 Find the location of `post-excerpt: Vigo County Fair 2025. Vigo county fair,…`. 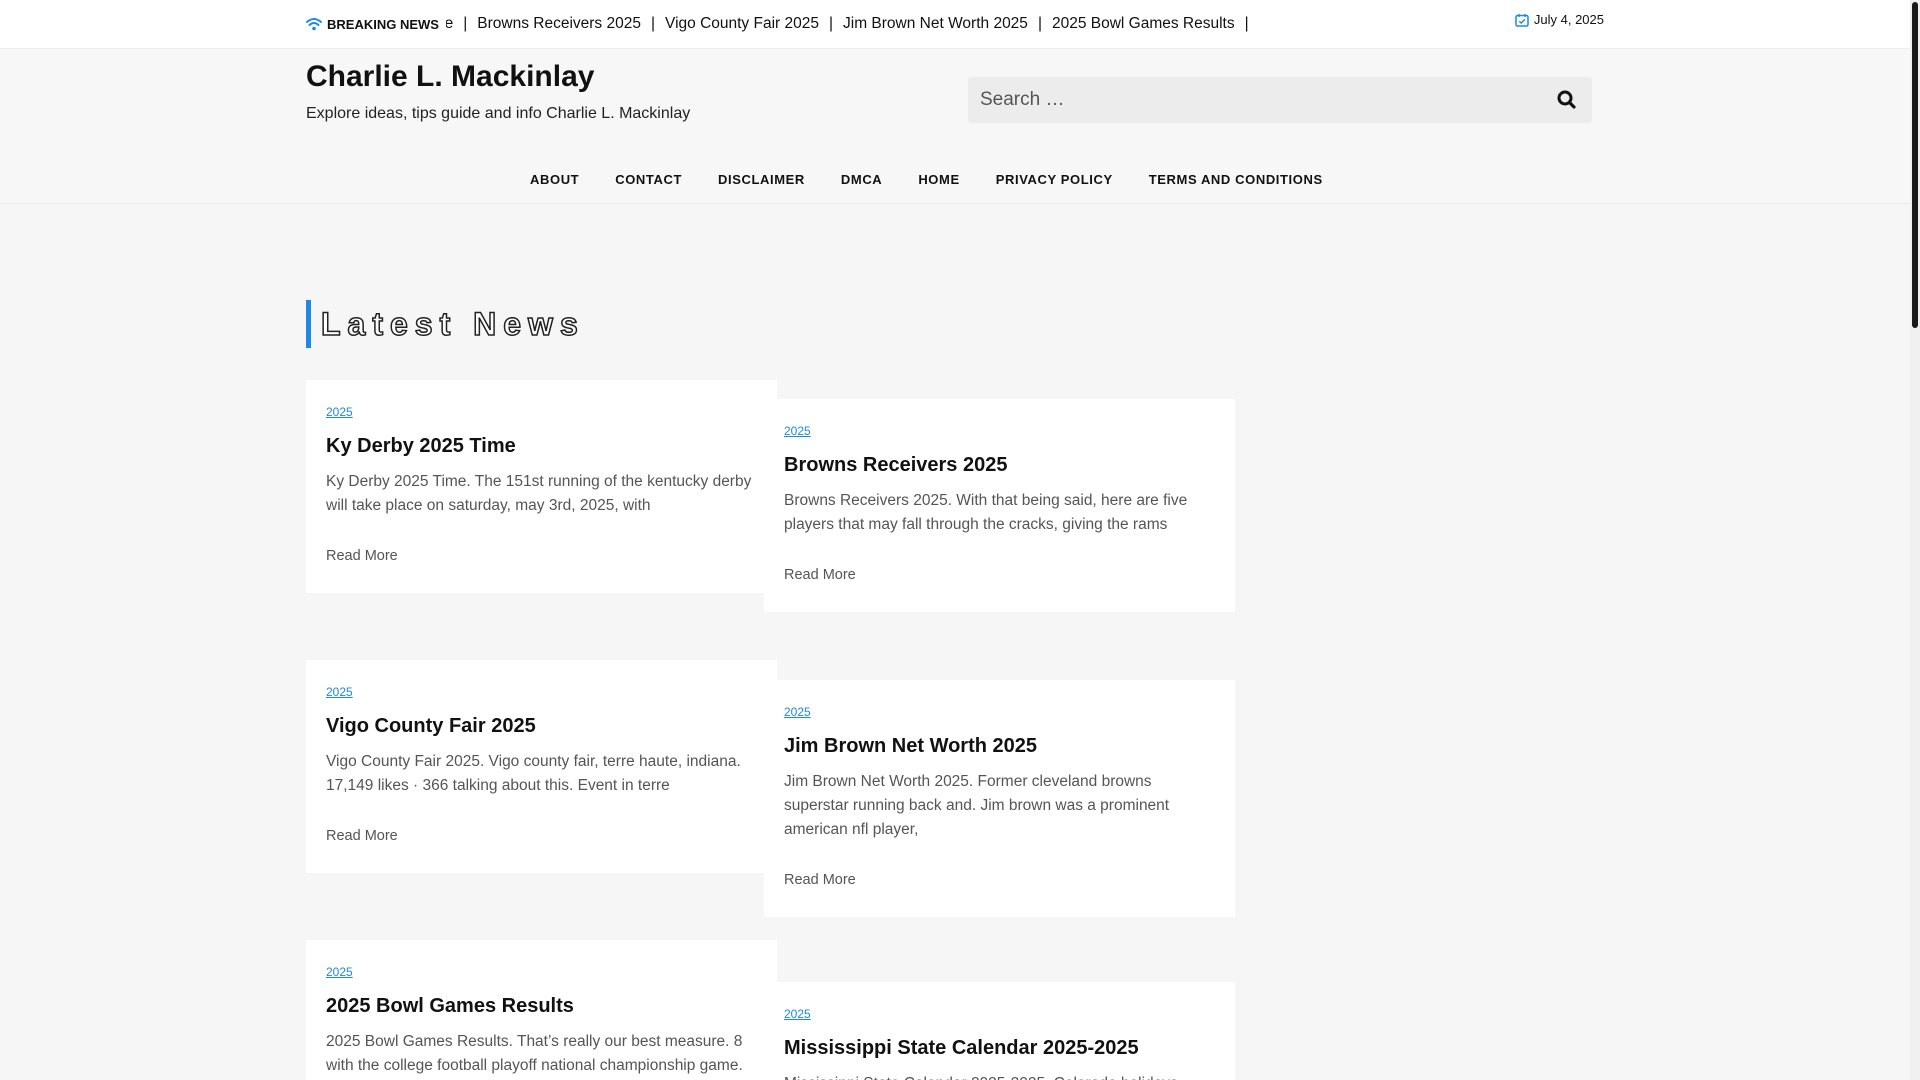

post-excerpt: Vigo County Fair 2025. Vigo county fair,… is located at coordinates (533, 773).